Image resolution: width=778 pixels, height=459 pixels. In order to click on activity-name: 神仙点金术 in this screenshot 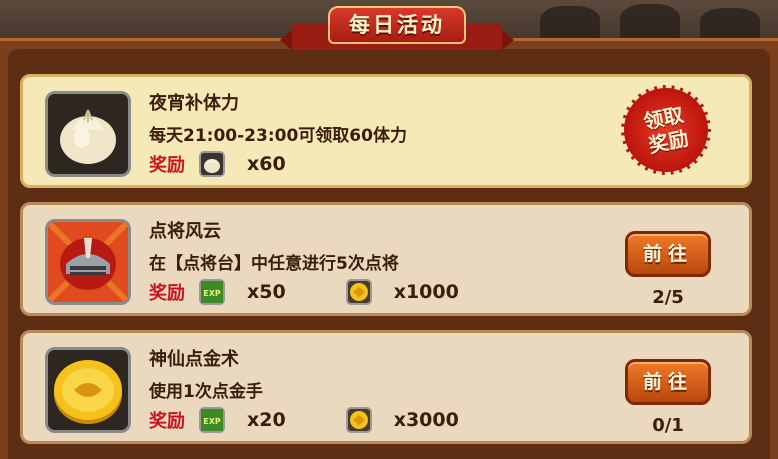, I will do `click(194, 359)`.